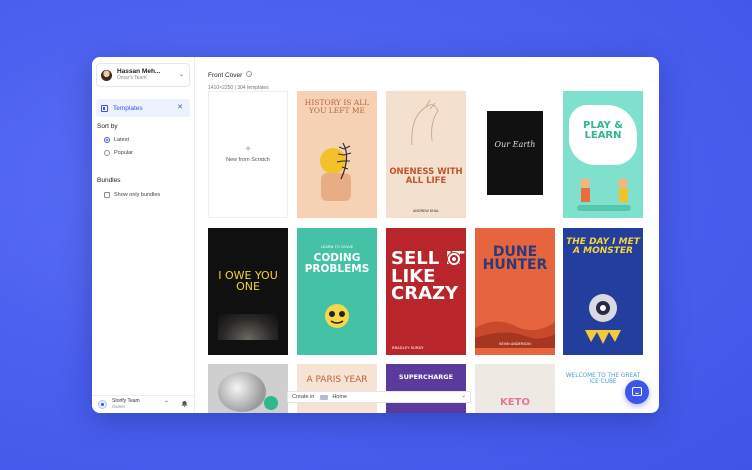 The width and height of the screenshot is (752, 470). Describe the element at coordinates (119, 407) in the screenshot. I see `team-role: Owner` at that location.